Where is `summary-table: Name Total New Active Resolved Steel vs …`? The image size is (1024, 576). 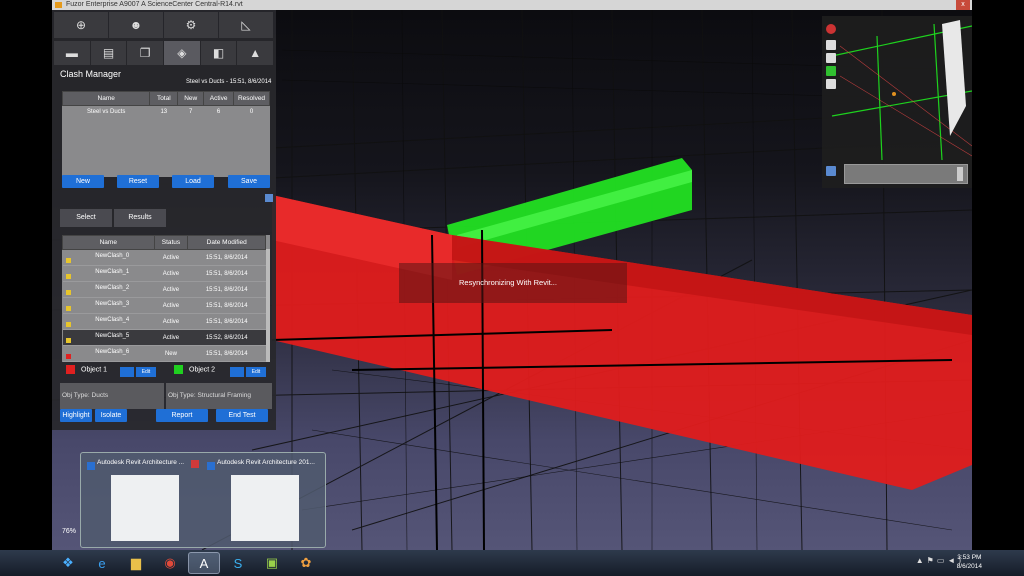
summary-table: Name Total New Active Resolved Steel vs … is located at coordinates (165, 104).